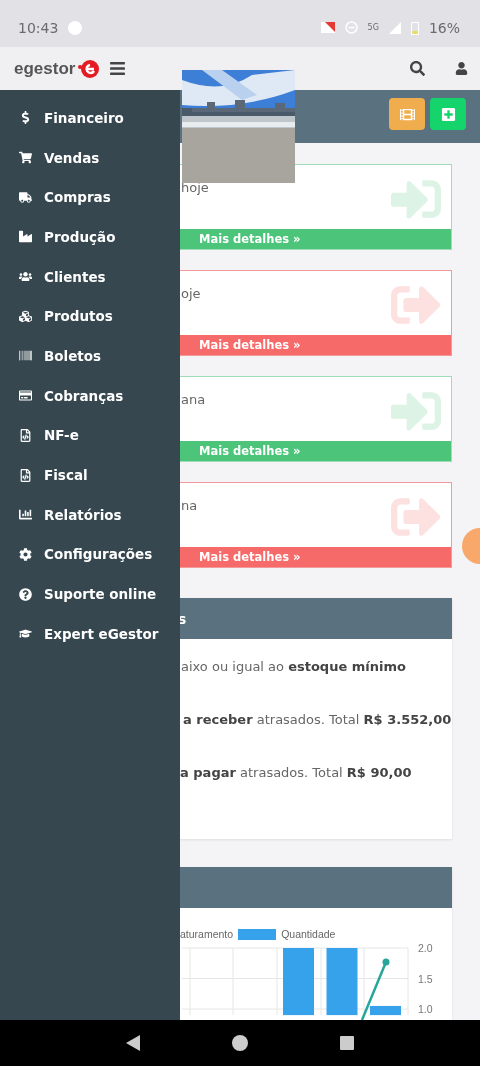 The width and height of the screenshot is (480, 1066). What do you see at coordinates (90, 395) in the screenshot?
I see `sidebar-item: Cobranças` at bounding box center [90, 395].